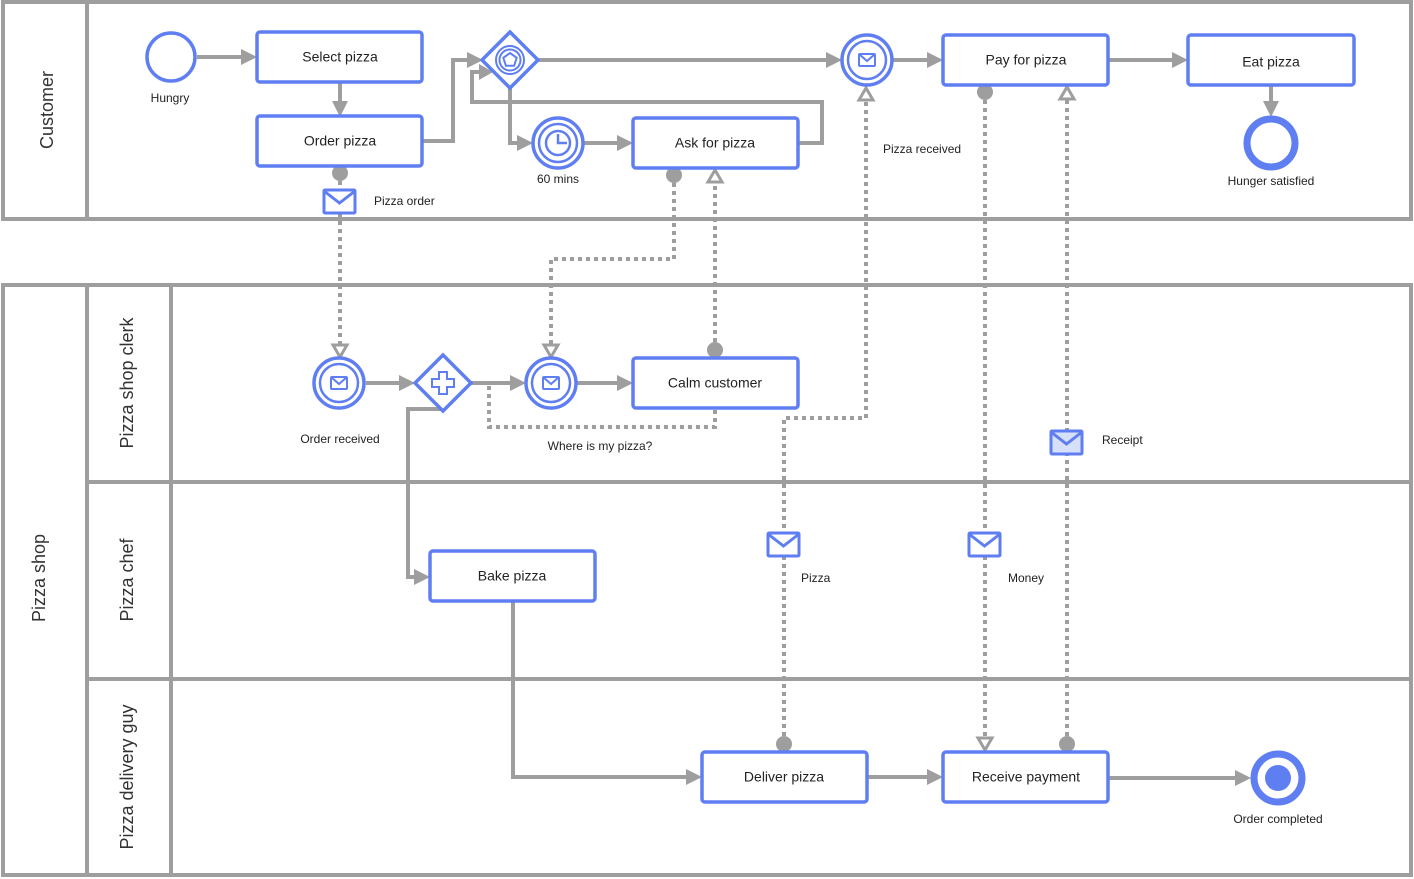 Image resolution: width=1414 pixels, height=879 pixels. Describe the element at coordinates (404, 201) in the screenshot. I see `message-label: Pizza order` at that location.